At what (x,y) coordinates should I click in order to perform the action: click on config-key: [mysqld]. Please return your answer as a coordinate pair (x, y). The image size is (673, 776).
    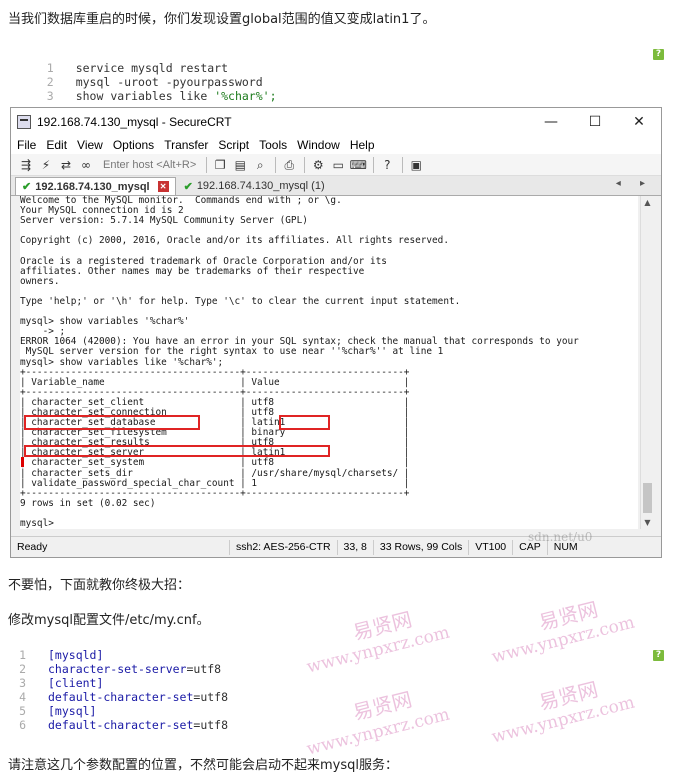
    Looking at the image, I should click on (76, 655).